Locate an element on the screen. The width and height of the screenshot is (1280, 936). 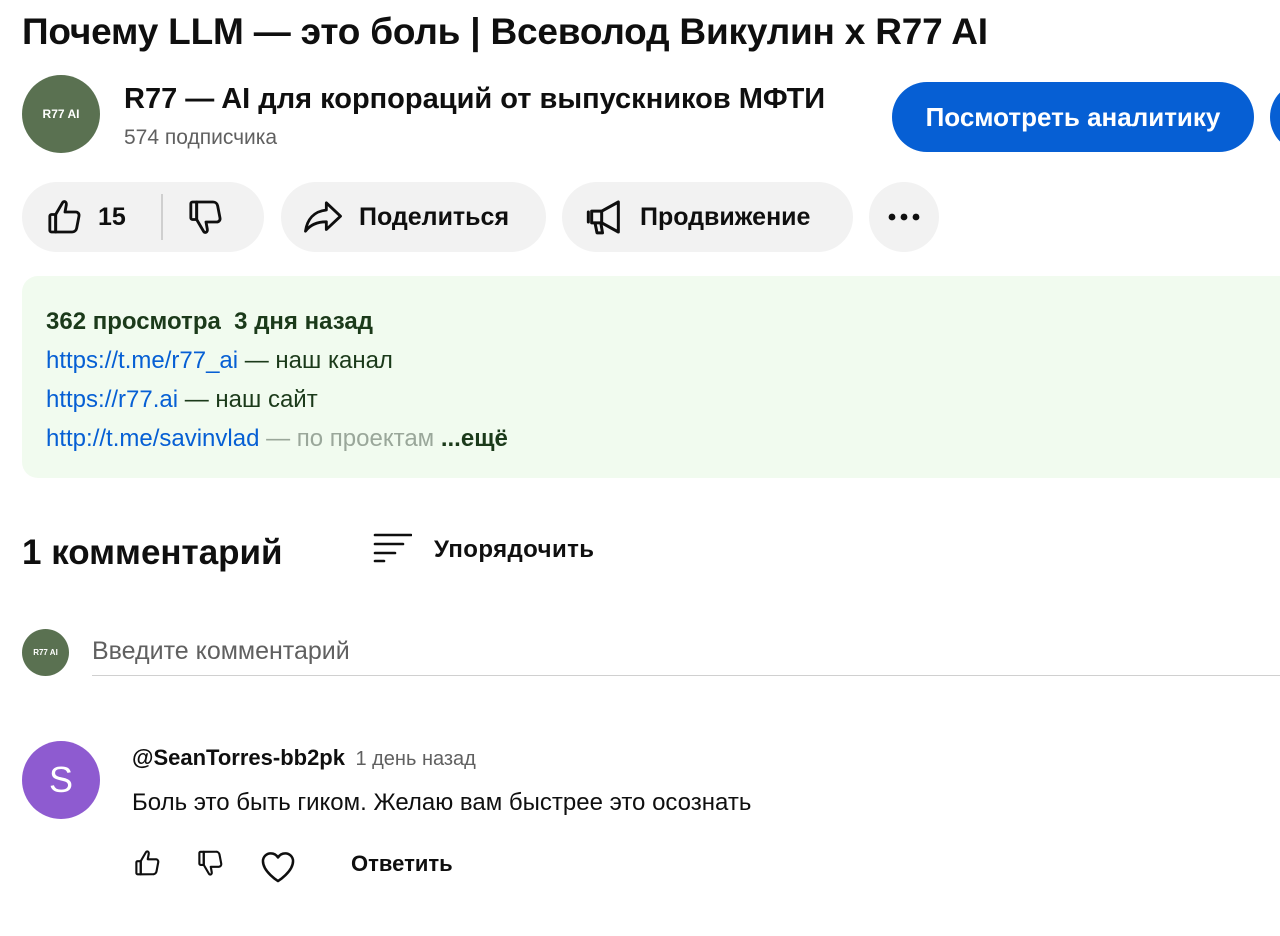
reply-button: Ответить is located at coordinates (402, 864).